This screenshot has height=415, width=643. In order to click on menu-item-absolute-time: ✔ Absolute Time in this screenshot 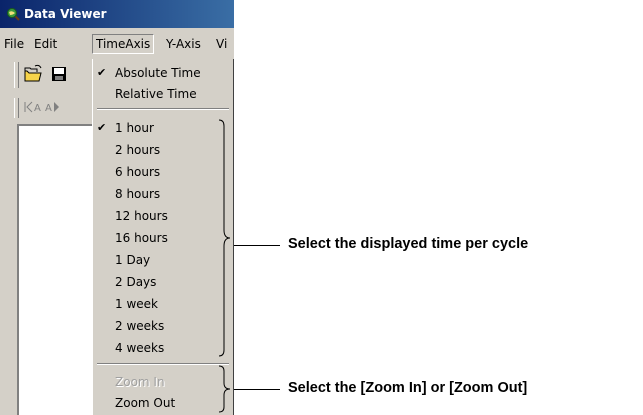, I will do `click(163, 73)`.